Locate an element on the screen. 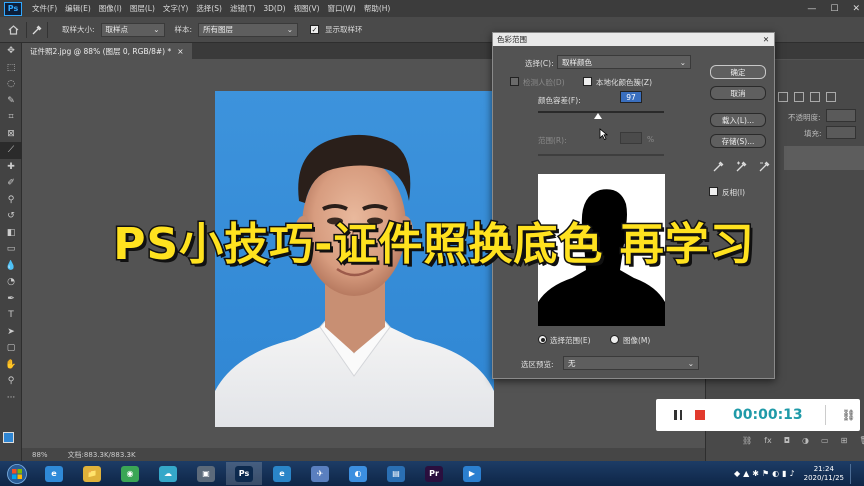  stop-icon is located at coordinates (700, 415).